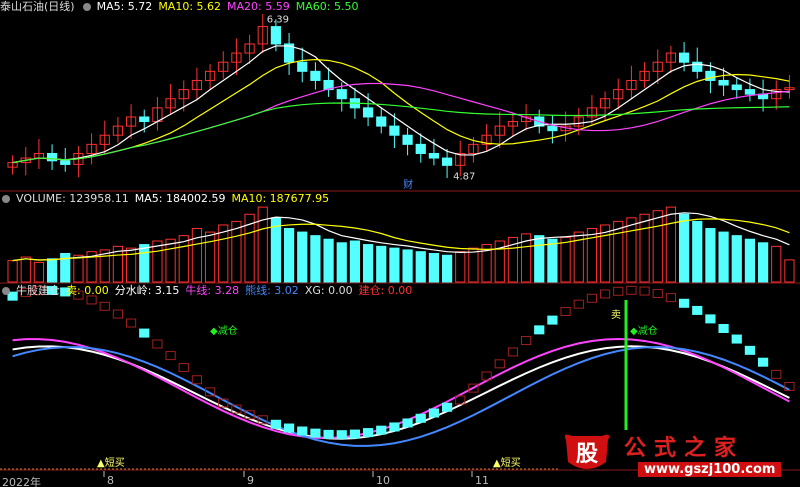 Image resolution: width=800 pixels, height=487 pixels. I want to click on watermark-title: 公式之家, so click(684, 448).